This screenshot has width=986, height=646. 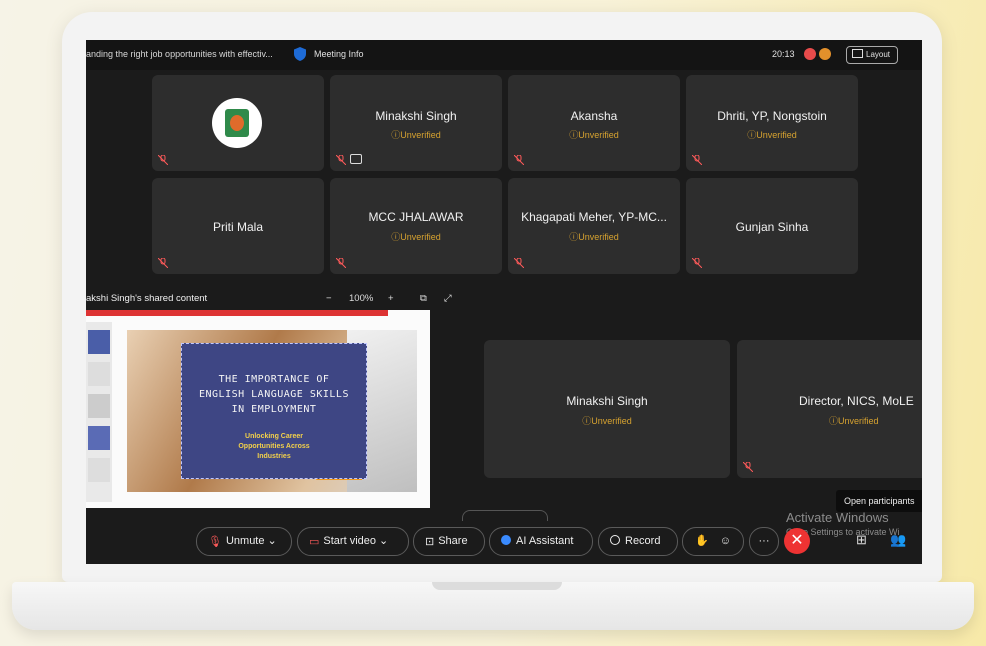 I want to click on collapse-chevron-icon, so click(x=505, y=515).